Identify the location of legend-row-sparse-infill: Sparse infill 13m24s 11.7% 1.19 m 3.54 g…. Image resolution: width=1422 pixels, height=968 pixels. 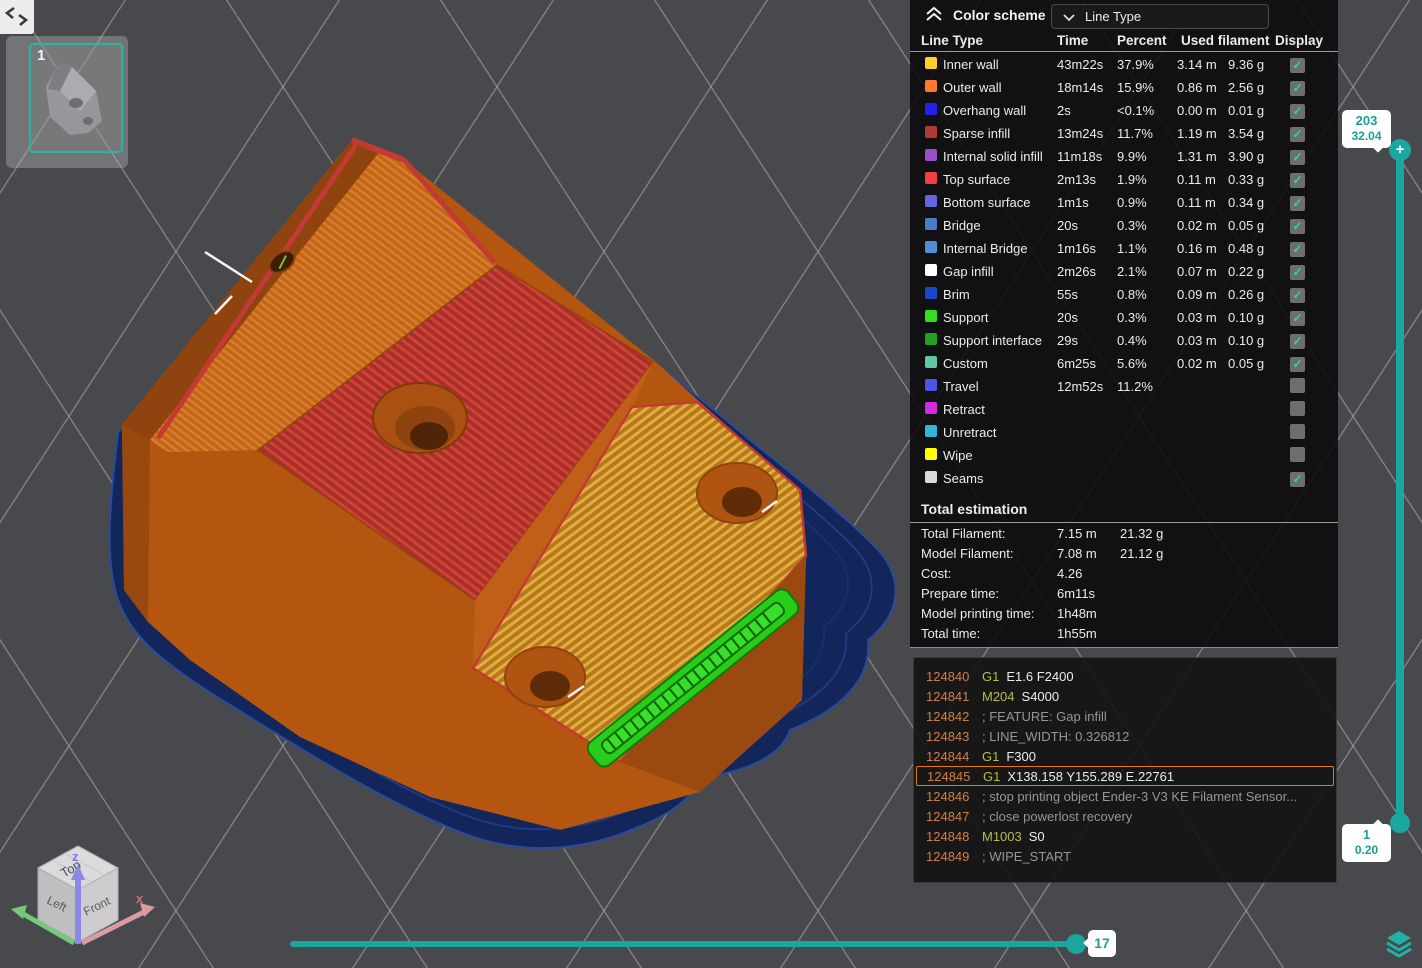
(1124, 133).